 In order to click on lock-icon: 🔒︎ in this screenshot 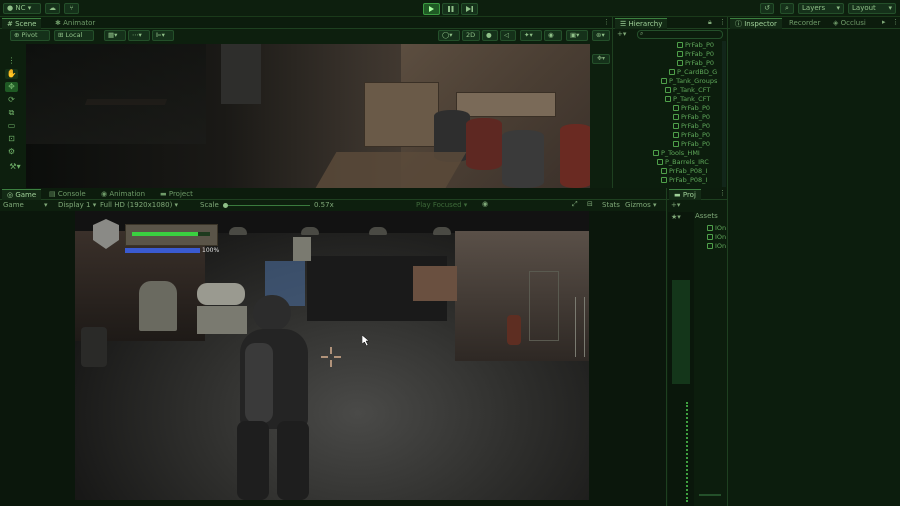, I will do `click(710, 22)`.